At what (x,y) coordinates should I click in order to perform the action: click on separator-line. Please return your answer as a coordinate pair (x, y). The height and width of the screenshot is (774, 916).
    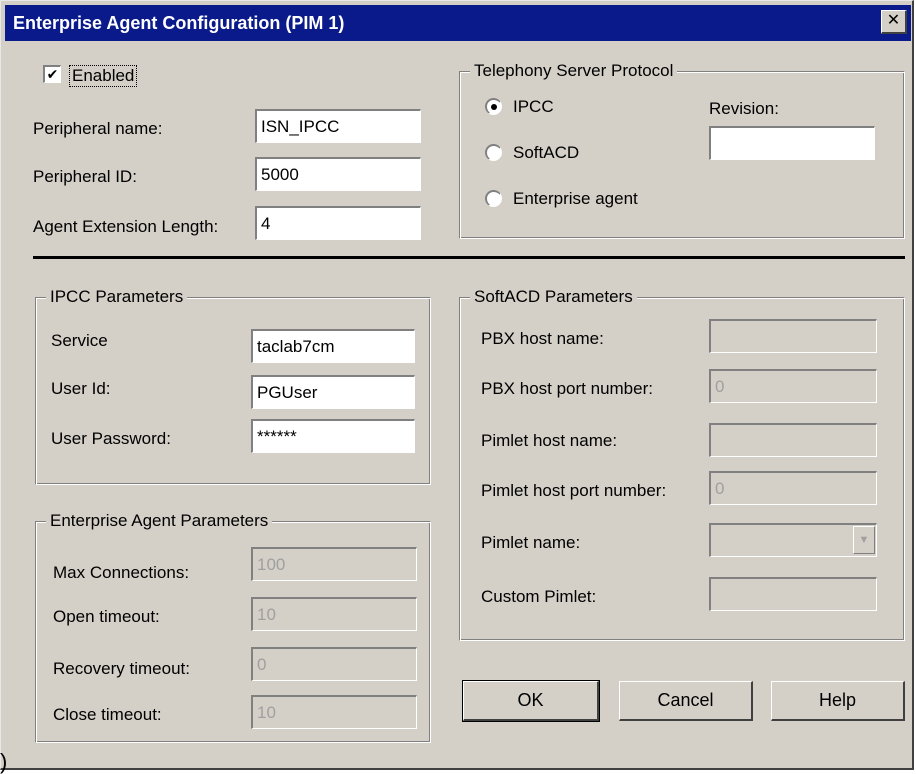
    Looking at the image, I should click on (469, 257).